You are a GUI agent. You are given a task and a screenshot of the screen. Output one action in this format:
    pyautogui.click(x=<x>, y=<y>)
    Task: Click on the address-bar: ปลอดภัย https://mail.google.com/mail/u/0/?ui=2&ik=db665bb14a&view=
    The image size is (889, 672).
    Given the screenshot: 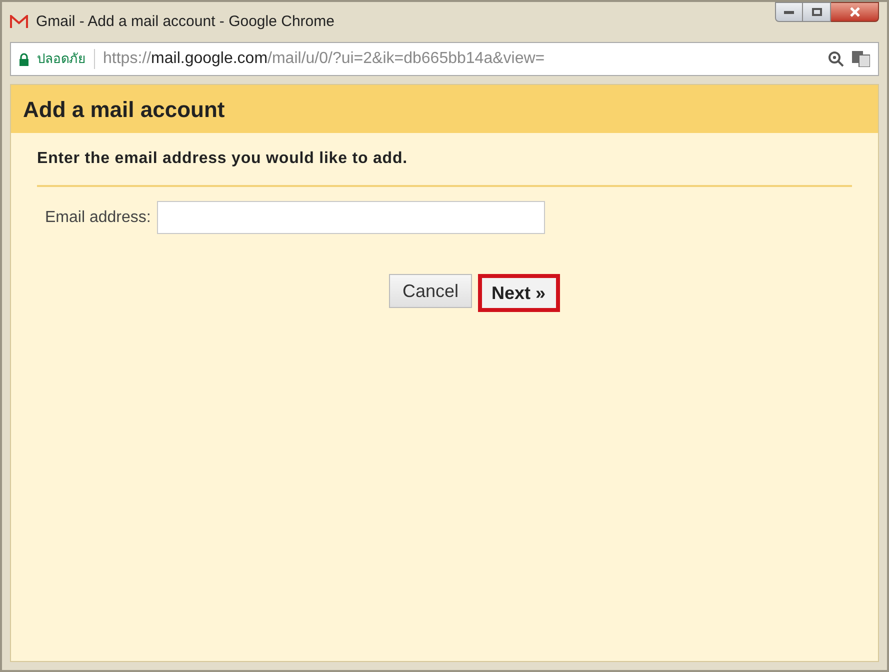 What is the action you would take?
    pyautogui.click(x=444, y=59)
    